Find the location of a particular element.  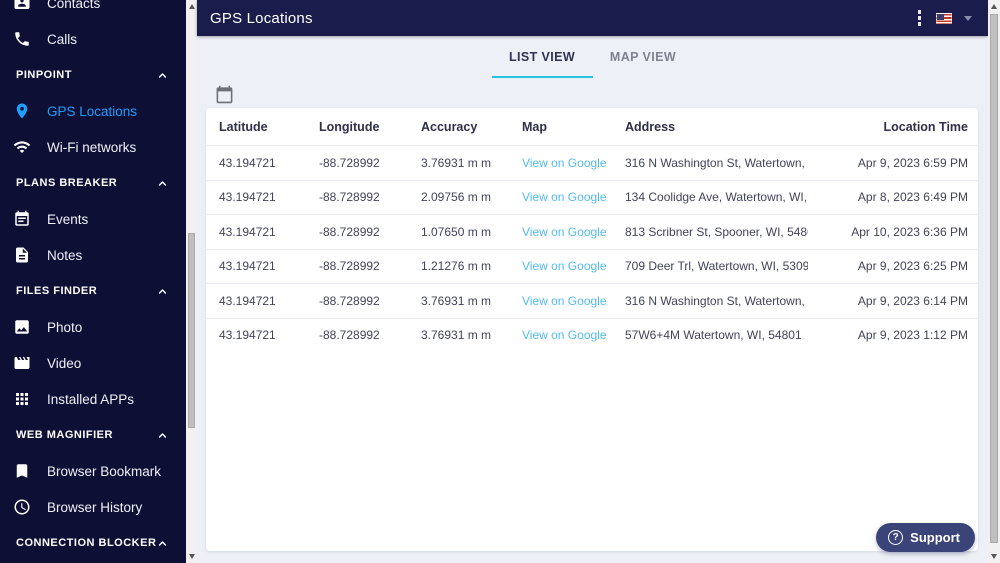

sidebar-scrollbar is located at coordinates (191, 281).